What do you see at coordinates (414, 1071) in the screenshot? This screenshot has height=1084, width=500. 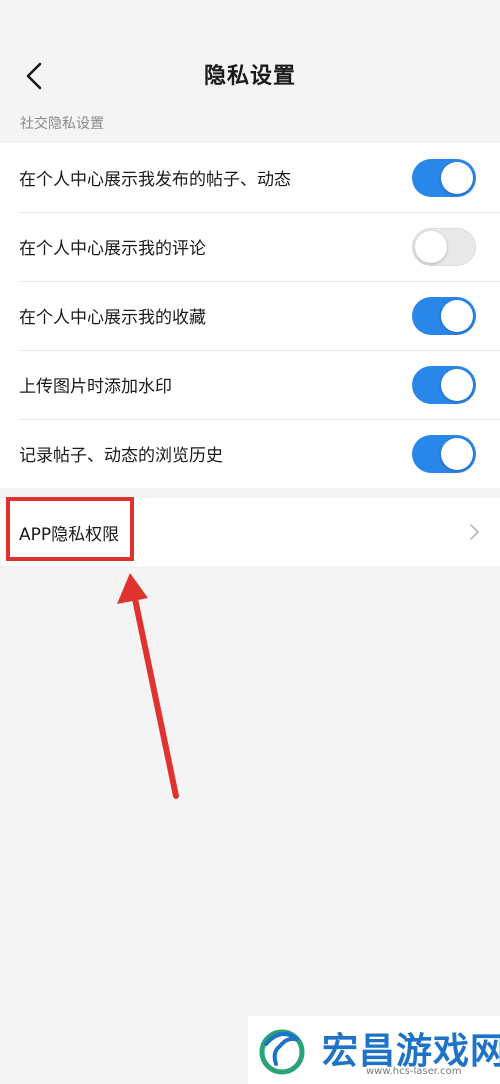 I see `watermark-url: www.hcs-laser.com` at bounding box center [414, 1071].